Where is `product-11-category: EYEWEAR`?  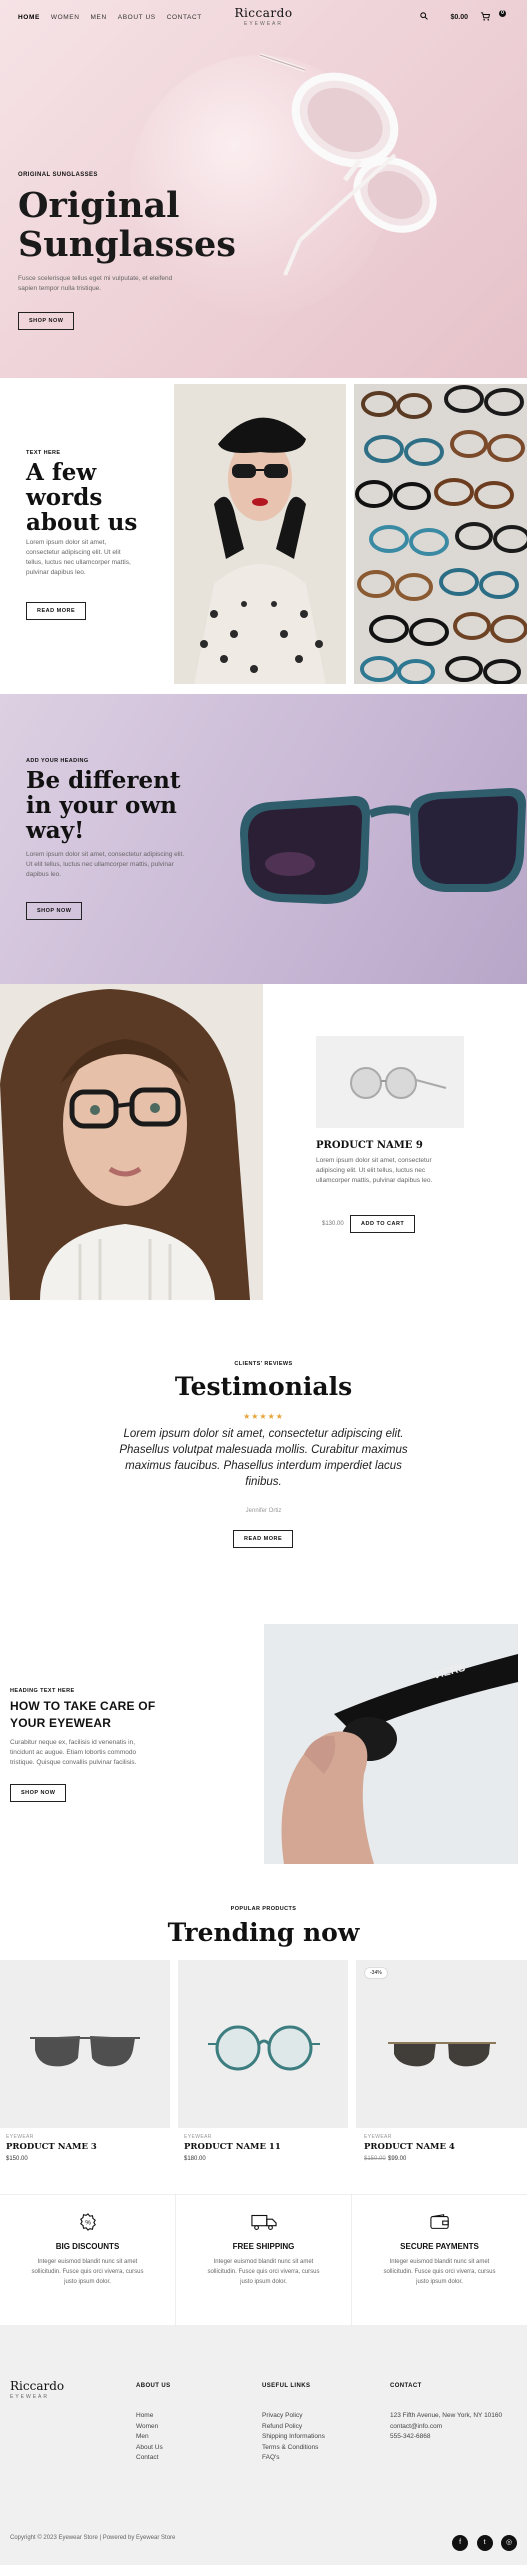
product-11-category: EYEWEAR is located at coordinates (198, 2137).